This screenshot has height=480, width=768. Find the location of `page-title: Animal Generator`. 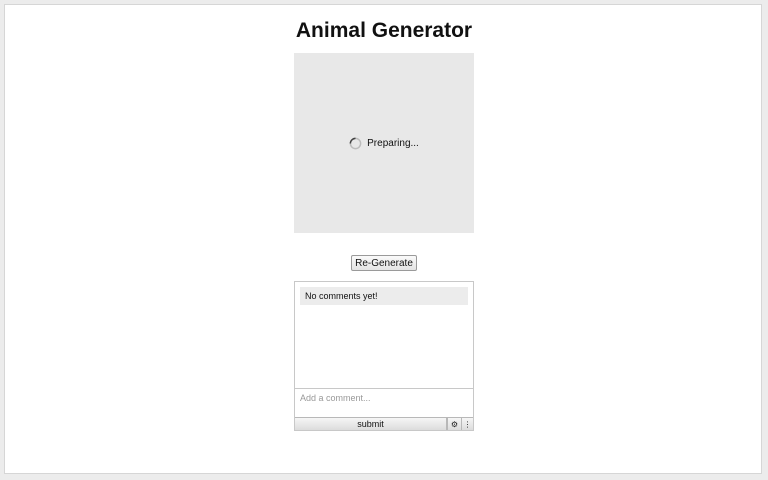

page-title: Animal Generator is located at coordinates (384, 30).